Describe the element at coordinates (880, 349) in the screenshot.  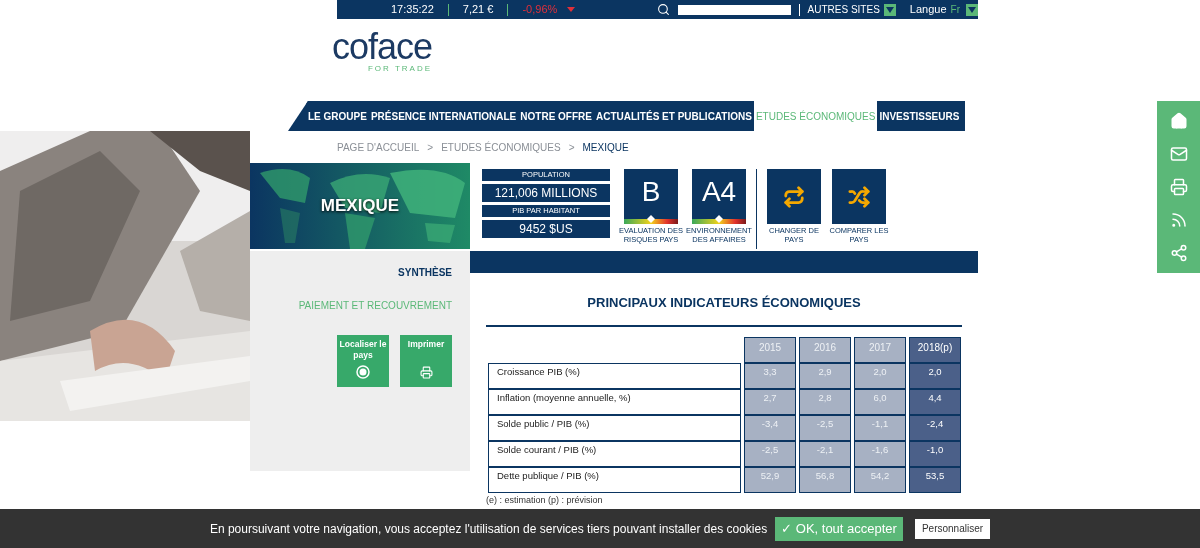
I see `column-header: 2017` at that location.